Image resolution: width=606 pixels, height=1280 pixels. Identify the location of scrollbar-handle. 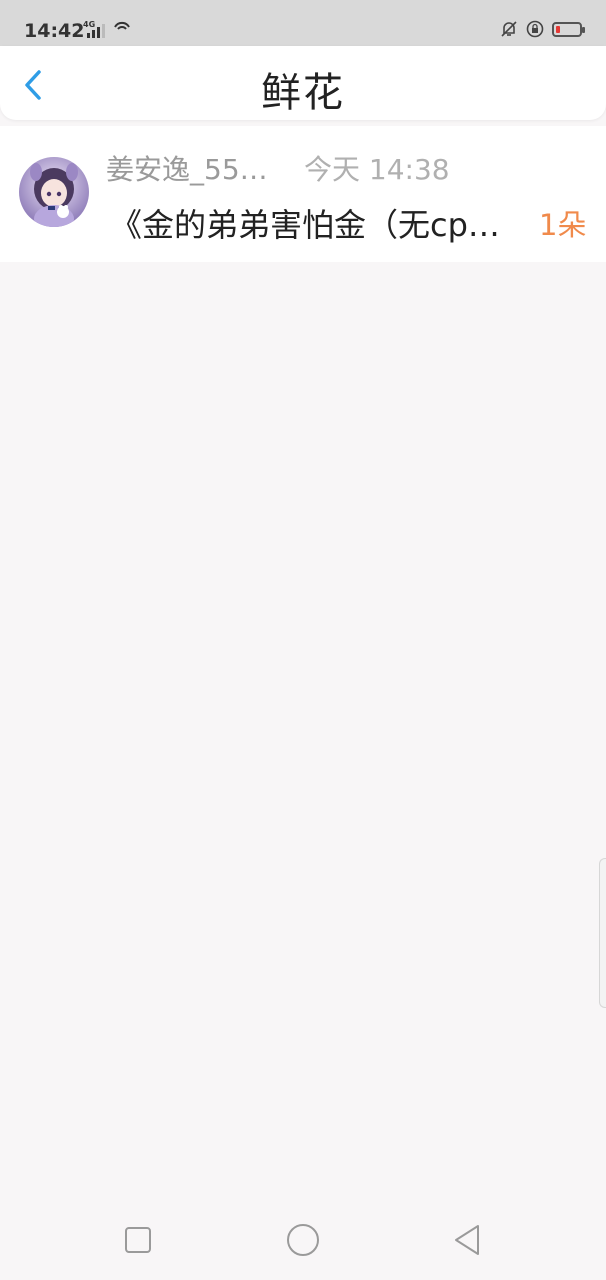
(602, 933).